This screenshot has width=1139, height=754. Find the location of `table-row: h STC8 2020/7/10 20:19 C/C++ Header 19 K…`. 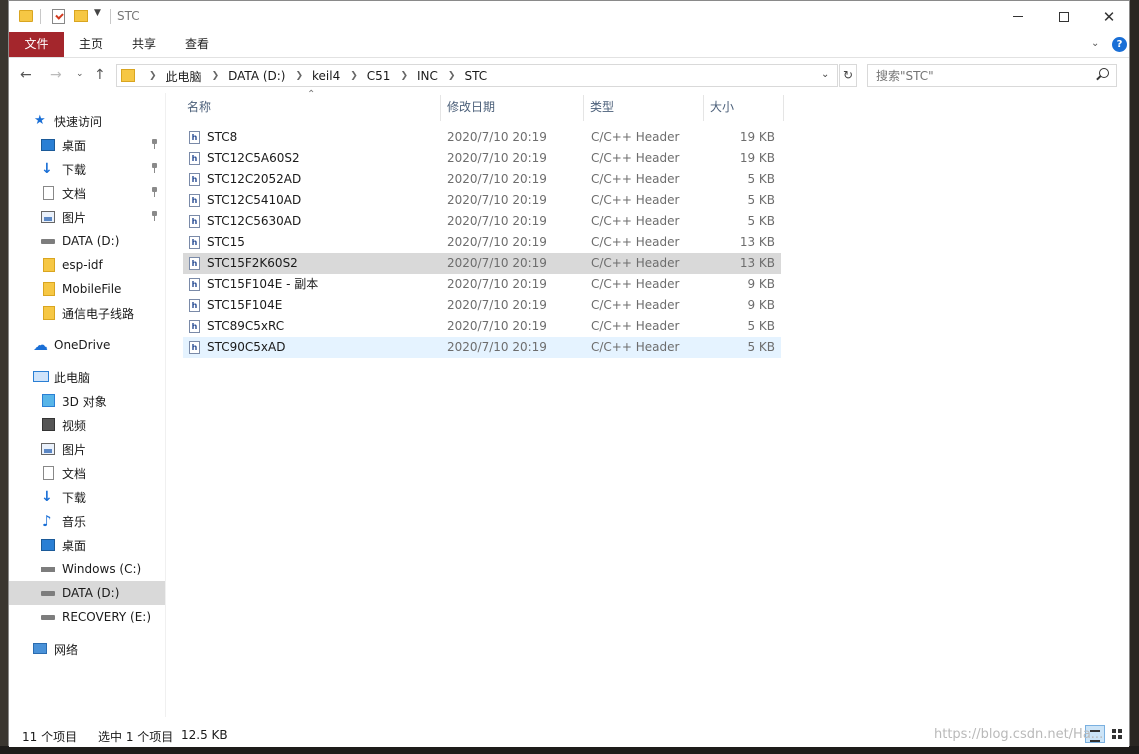

table-row: h STC8 2020/7/10 20:19 C/C++ Header 19 K… is located at coordinates (482, 137).